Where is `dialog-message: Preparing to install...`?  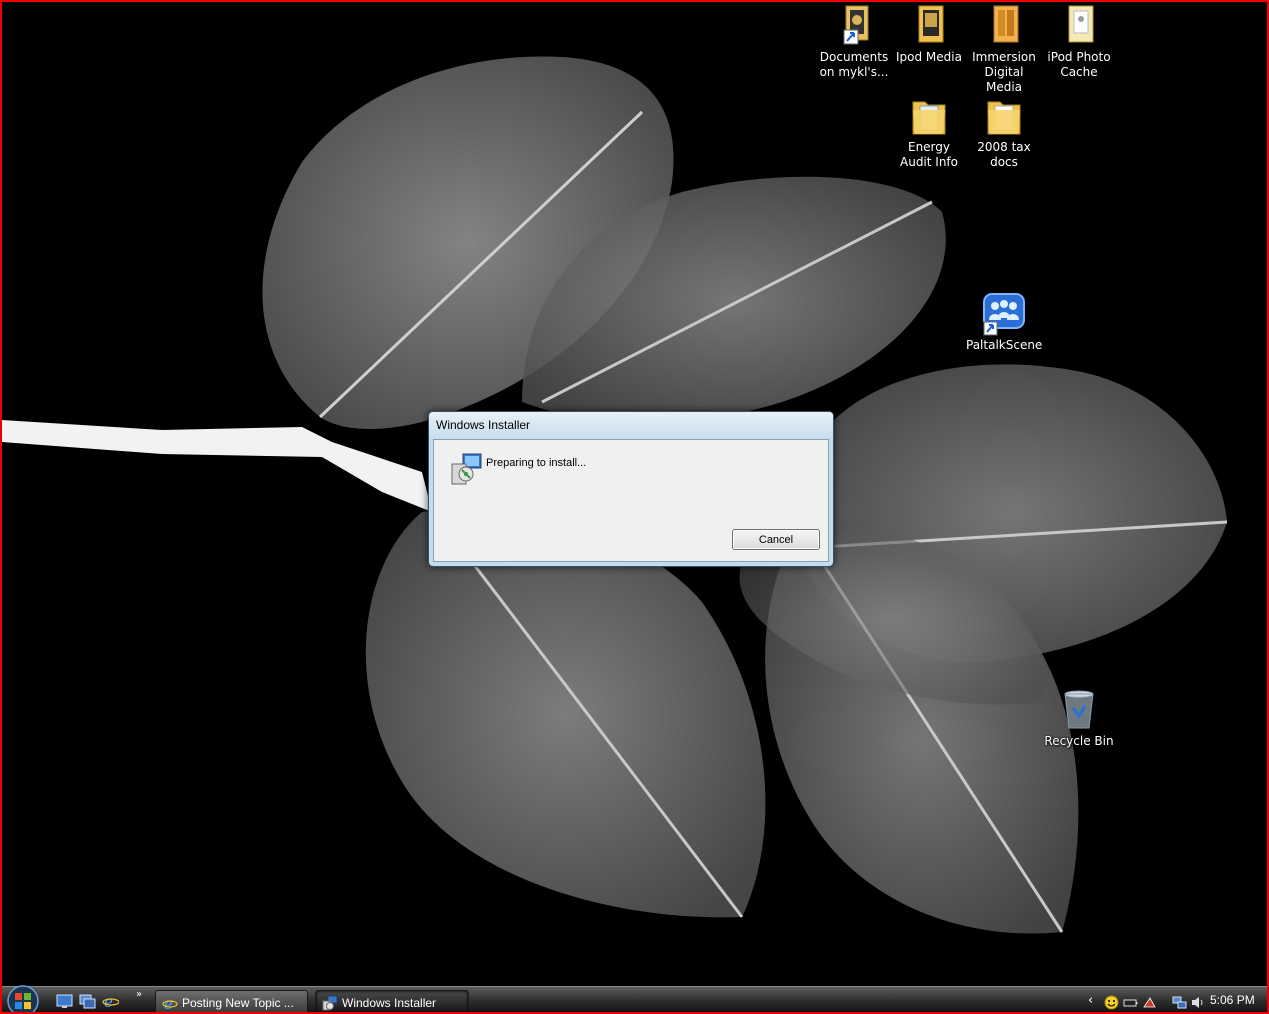
dialog-message: Preparing to install... is located at coordinates (536, 463).